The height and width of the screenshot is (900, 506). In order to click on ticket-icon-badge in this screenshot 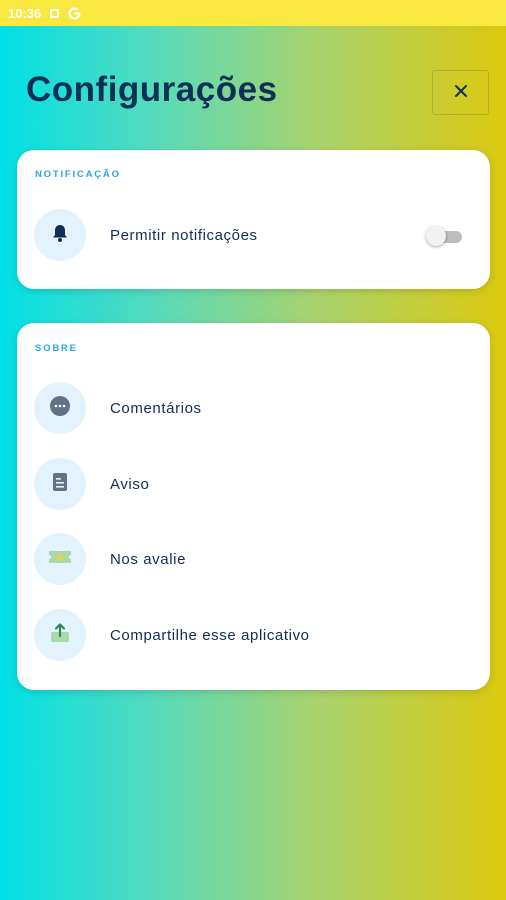, I will do `click(60, 559)`.